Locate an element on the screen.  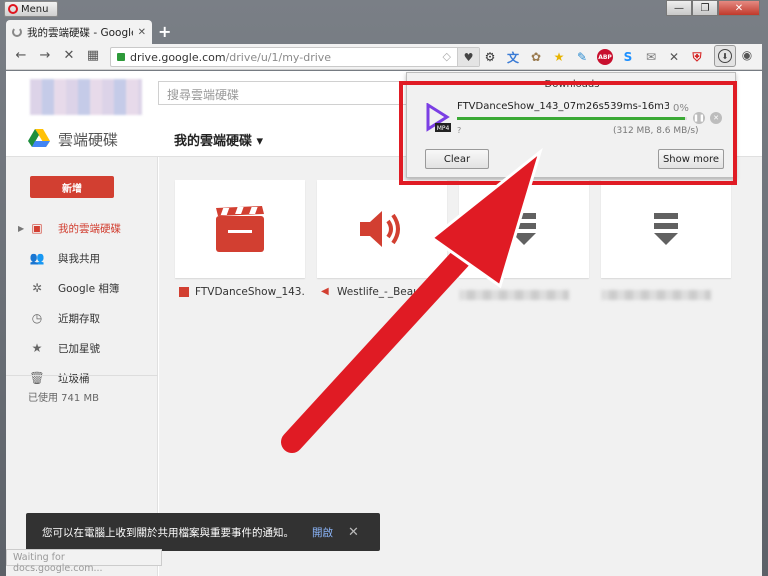
forward-button: → is located at coordinates (45, 55).